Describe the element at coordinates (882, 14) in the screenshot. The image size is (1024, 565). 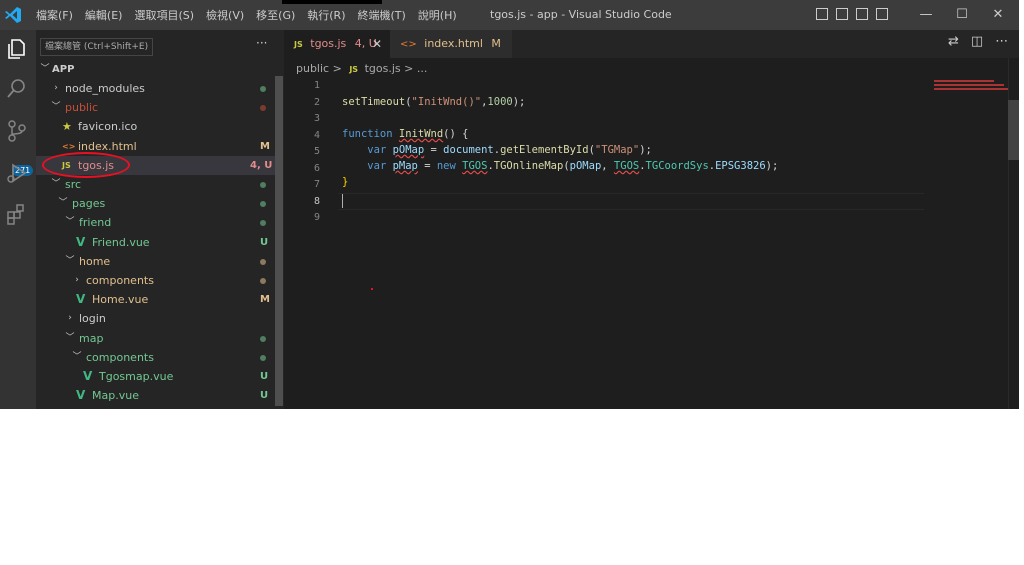
I see `customize-layout-icon` at that location.